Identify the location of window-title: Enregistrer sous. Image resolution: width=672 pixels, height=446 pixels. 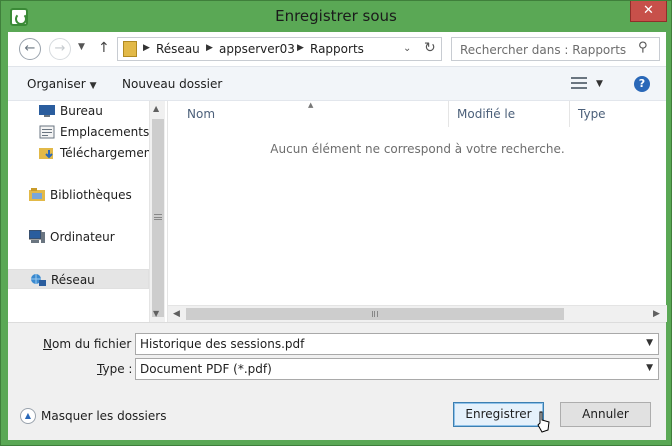
(336, 16).